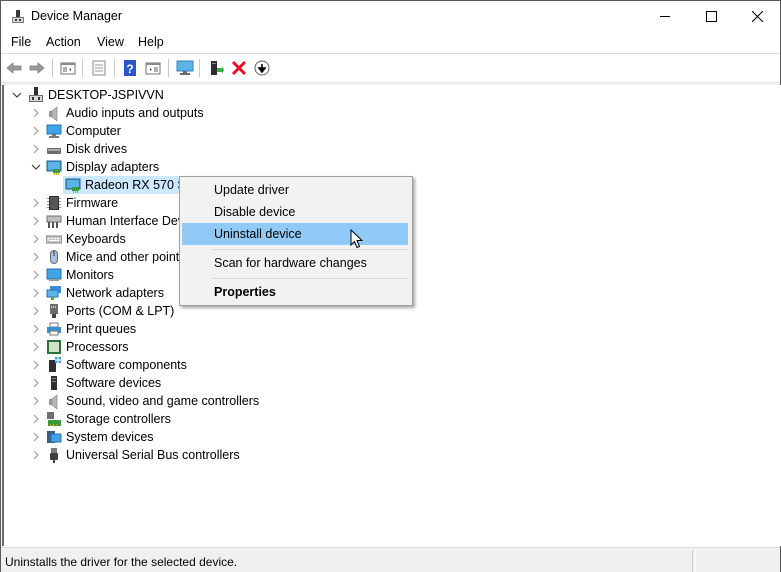  I want to click on menu-item-label: Update driver, so click(252, 190).